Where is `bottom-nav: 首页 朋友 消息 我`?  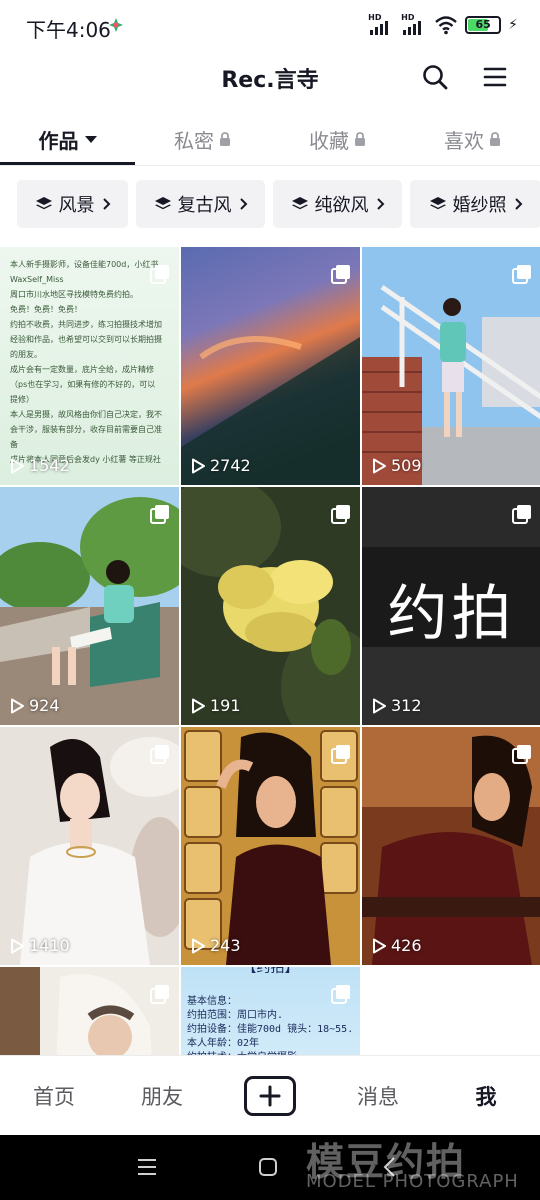
bottom-nav: 首页 朋友 消息 我 is located at coordinates (270, 1095).